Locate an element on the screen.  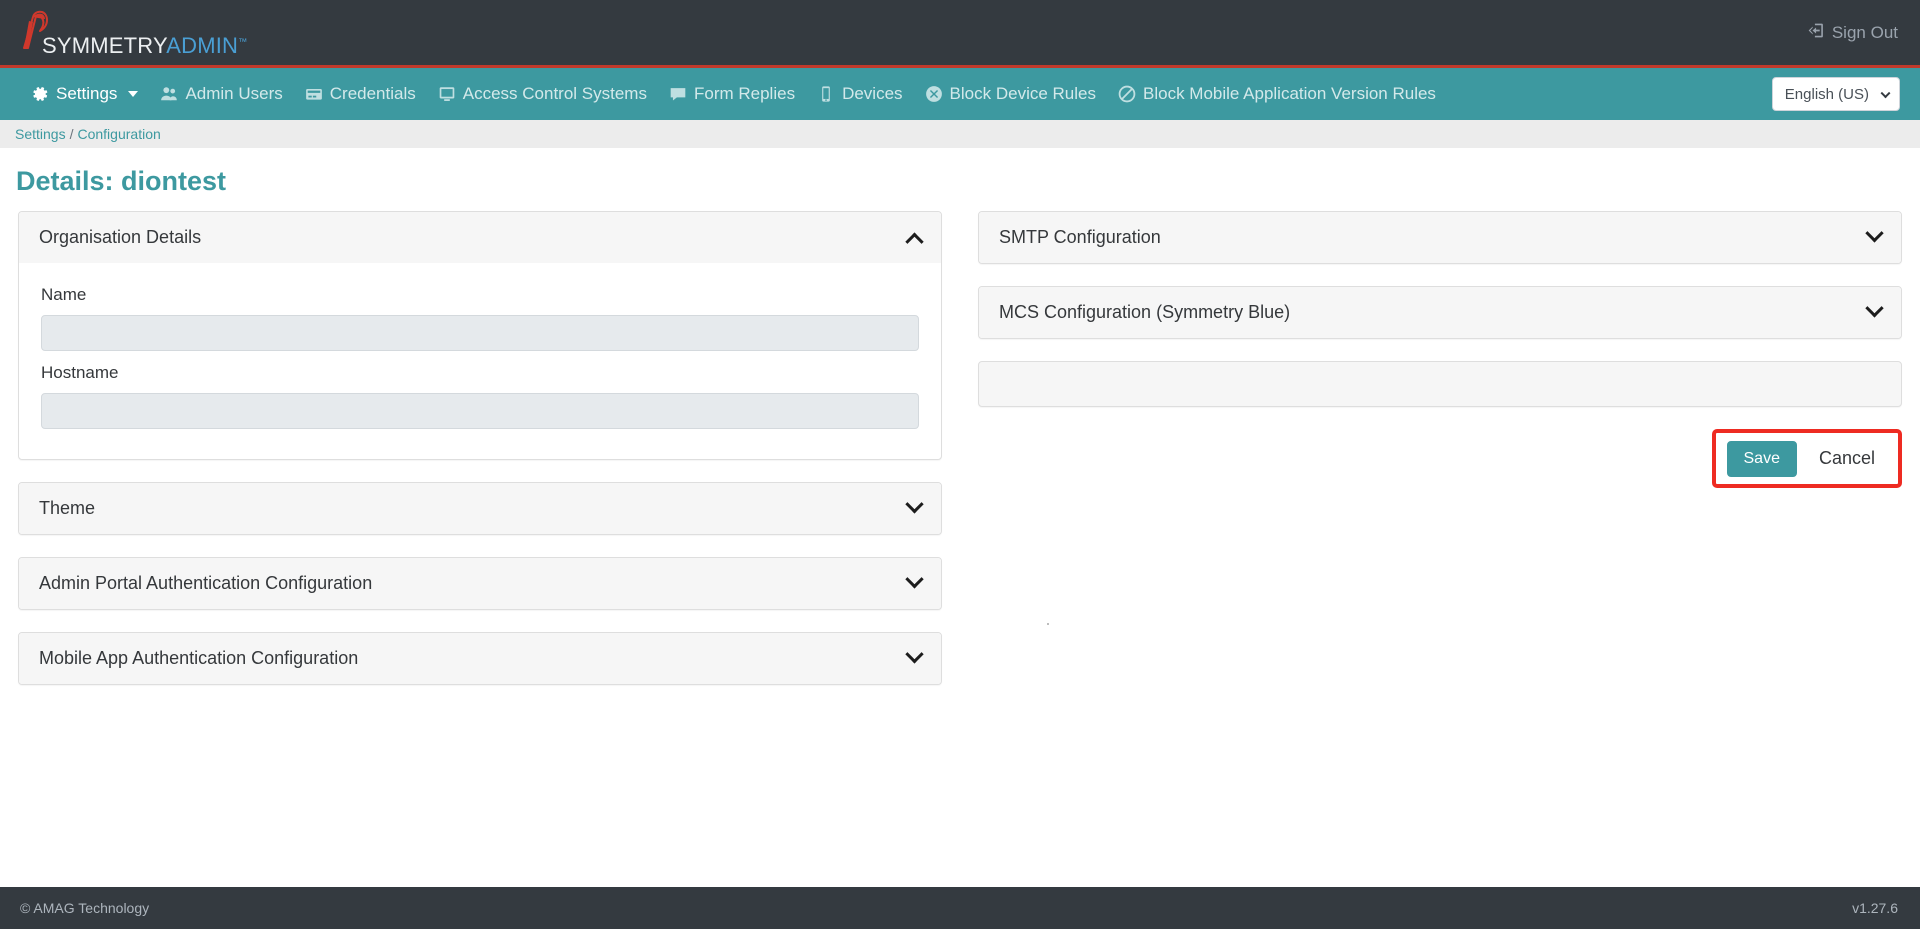
form-actions-wrap: Save Cancel is located at coordinates (1440, 458).